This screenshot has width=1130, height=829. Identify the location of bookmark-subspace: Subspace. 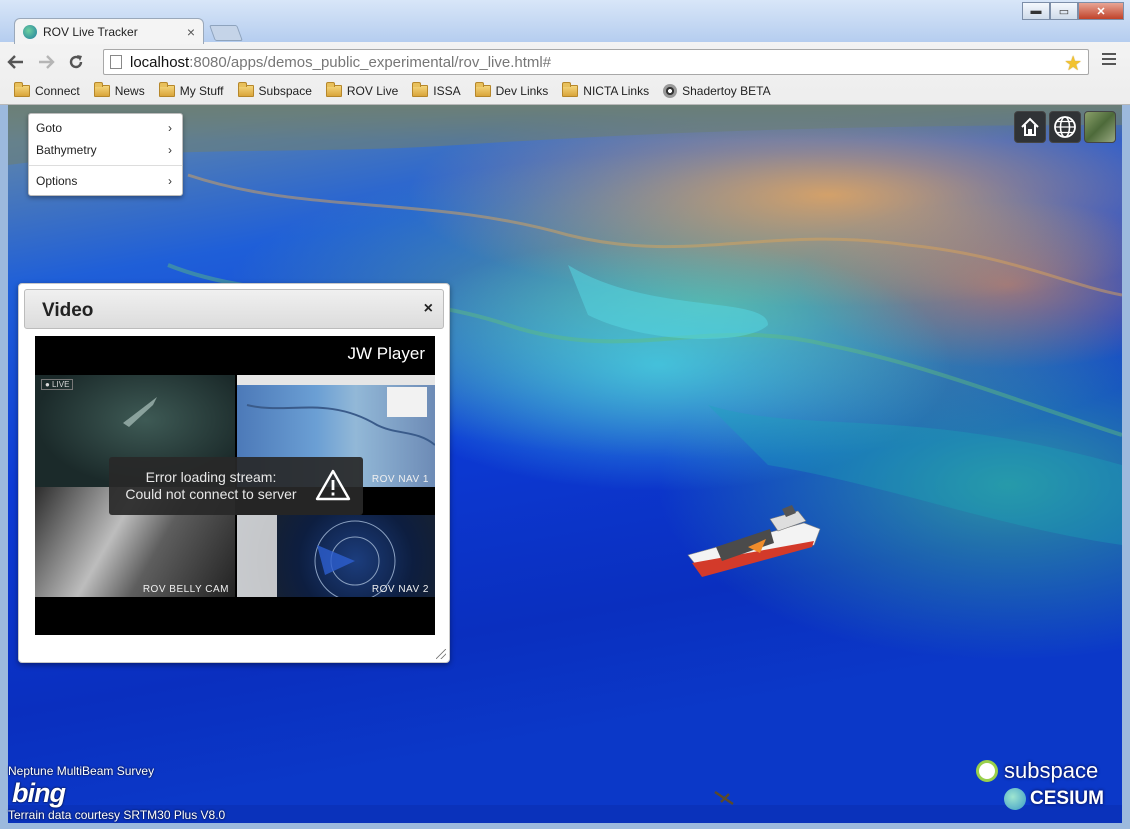
(274, 90).